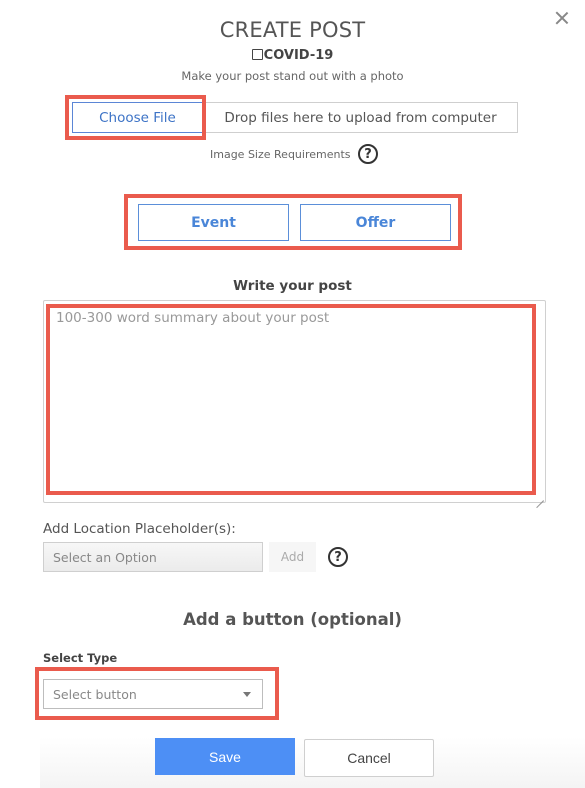 This screenshot has height=788, width=585. What do you see at coordinates (368, 154) in the screenshot?
I see `question-circle-icon: ?` at bounding box center [368, 154].